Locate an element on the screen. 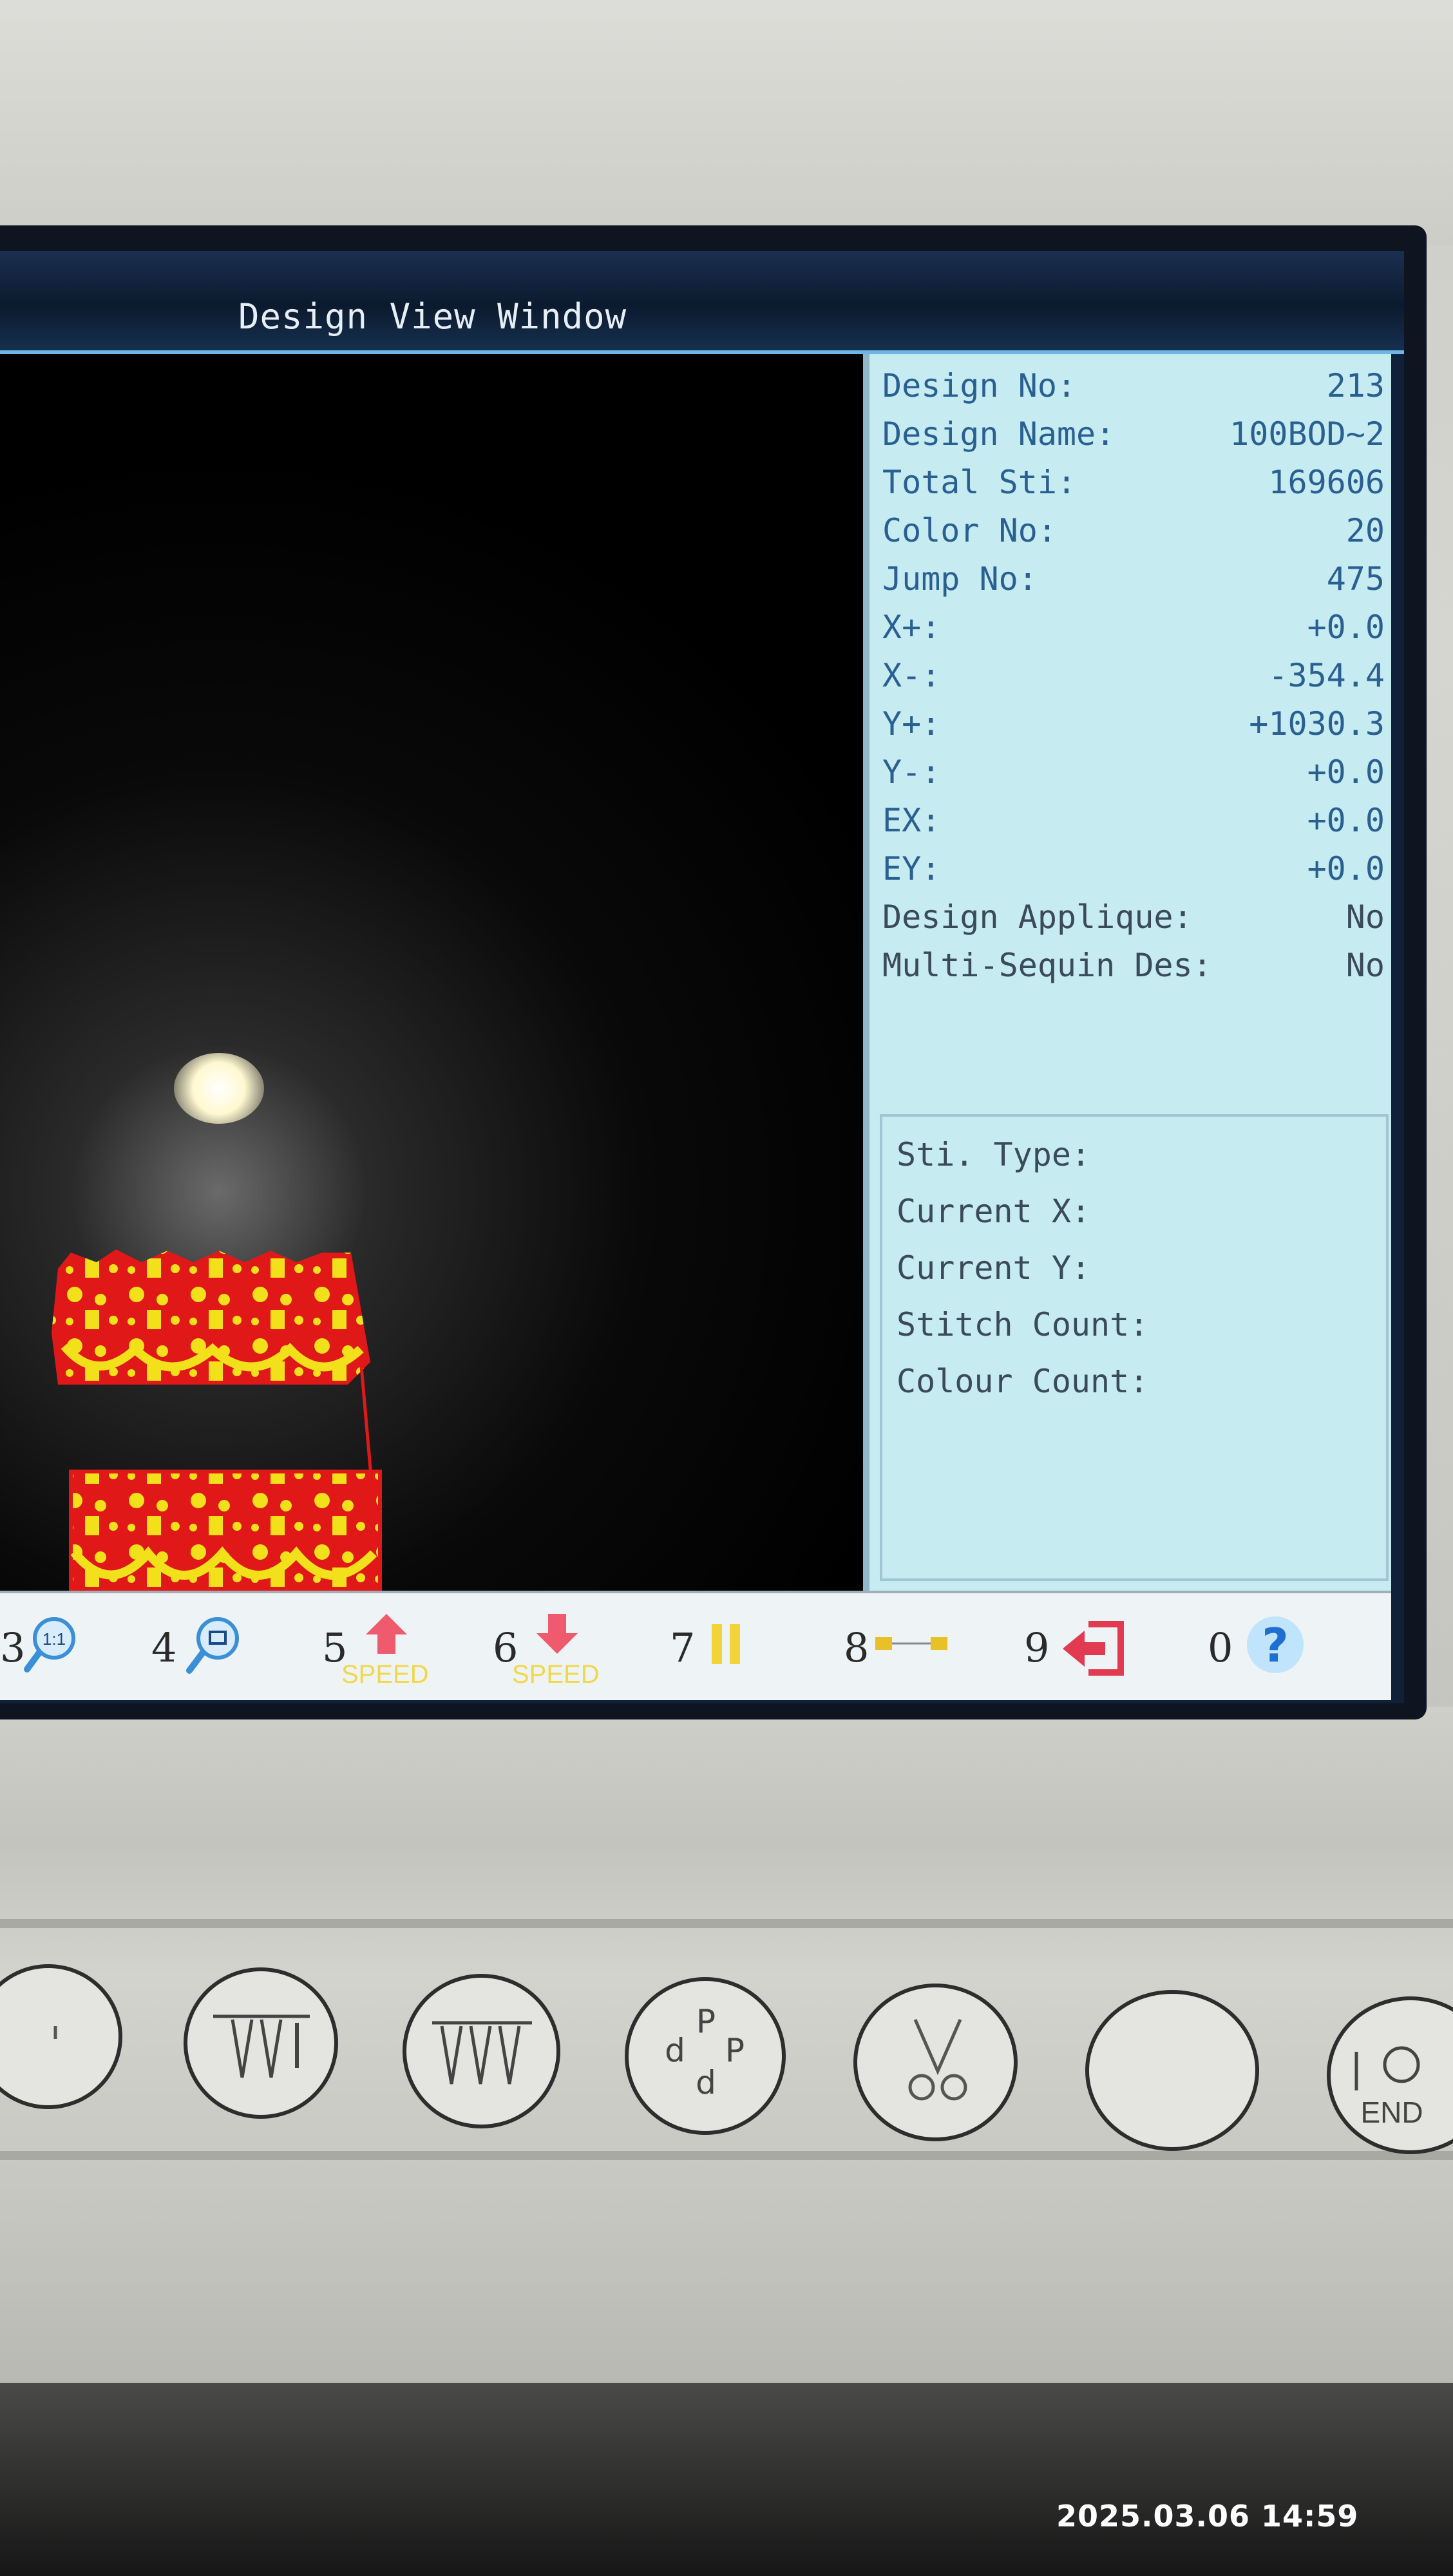 This screenshot has height=2576, width=1453. end-label: END is located at coordinates (1391, 2112).